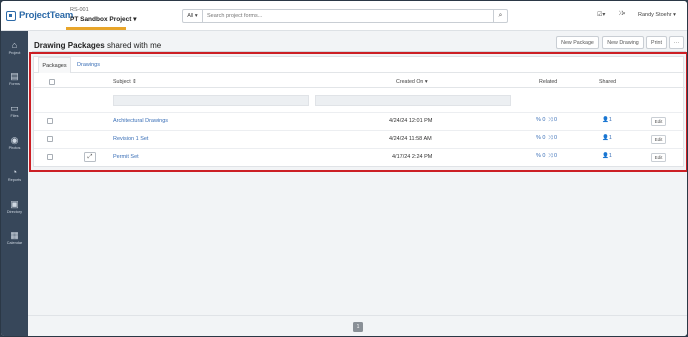 The height and width of the screenshot is (337, 688). I want to click on select-all-checkbox, so click(52, 82).